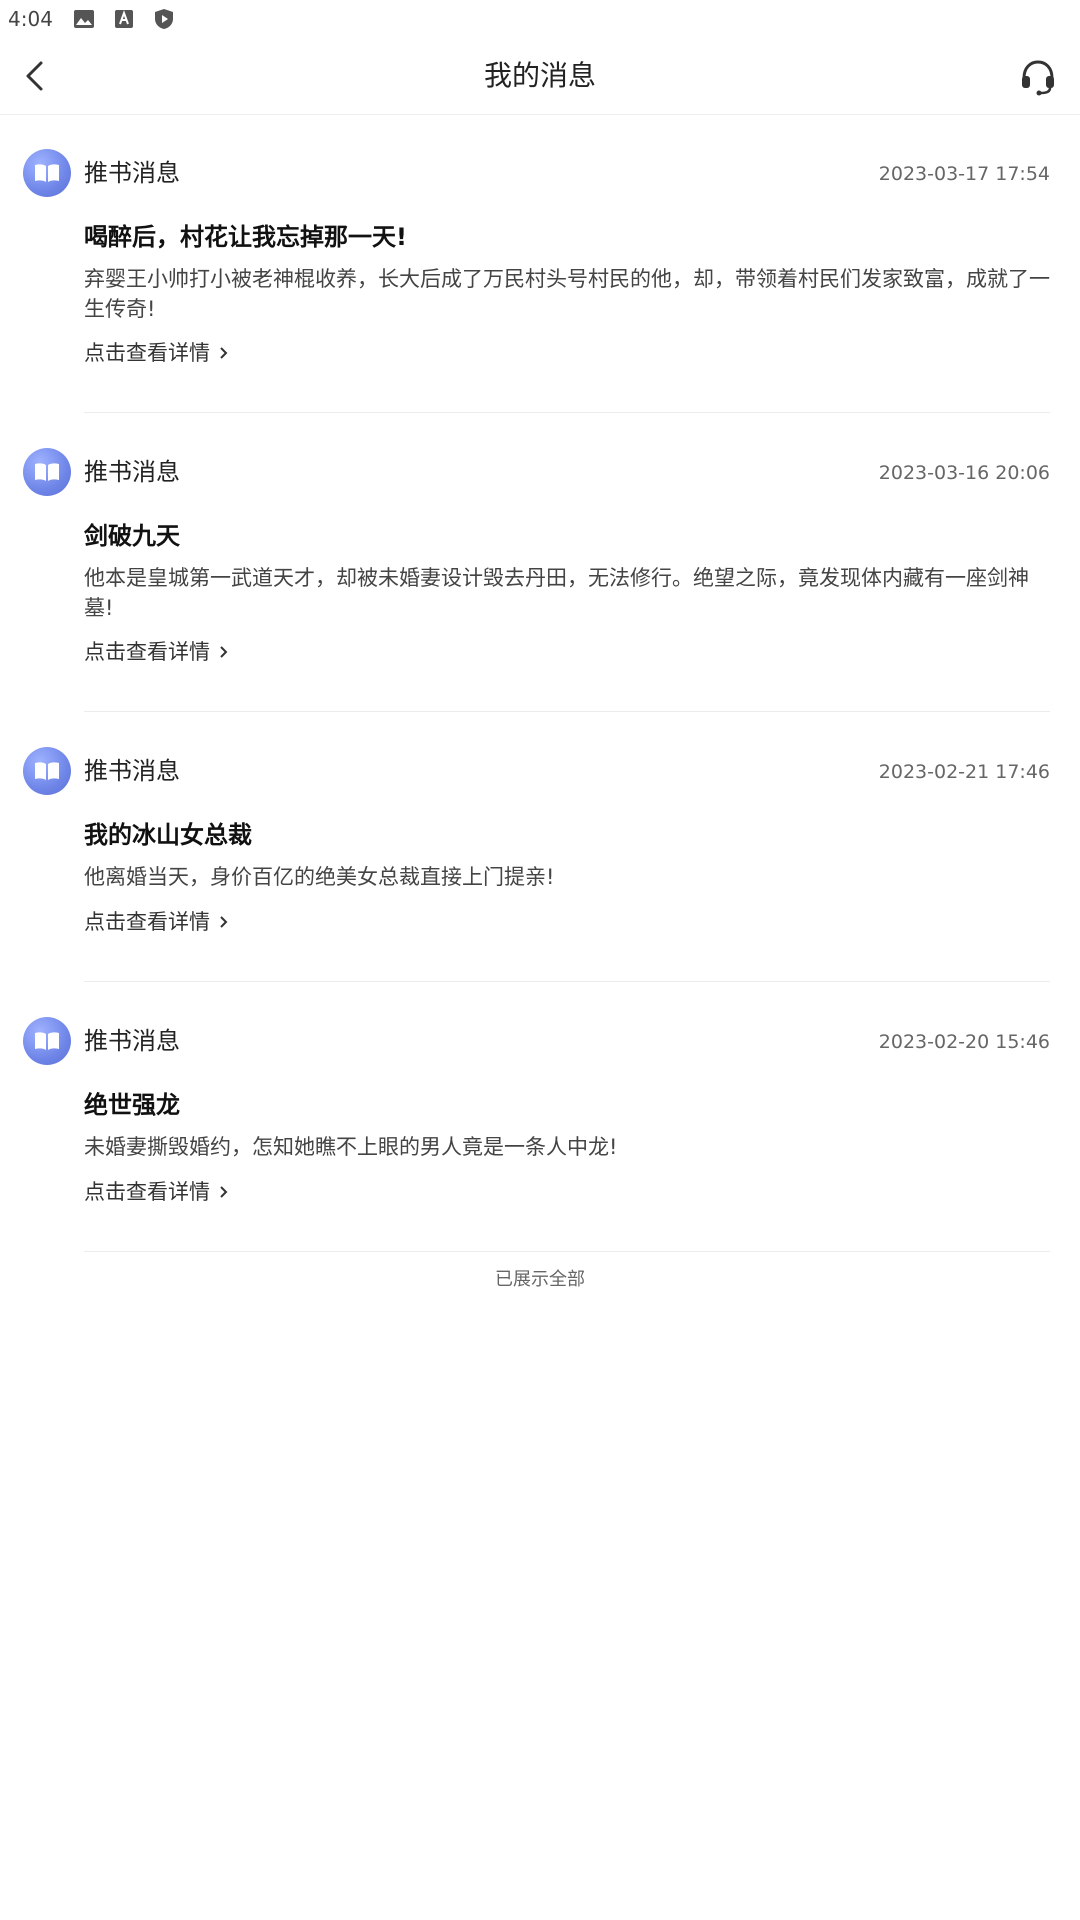 The height and width of the screenshot is (1920, 1080). I want to click on customer-service-button, so click(1038, 76).